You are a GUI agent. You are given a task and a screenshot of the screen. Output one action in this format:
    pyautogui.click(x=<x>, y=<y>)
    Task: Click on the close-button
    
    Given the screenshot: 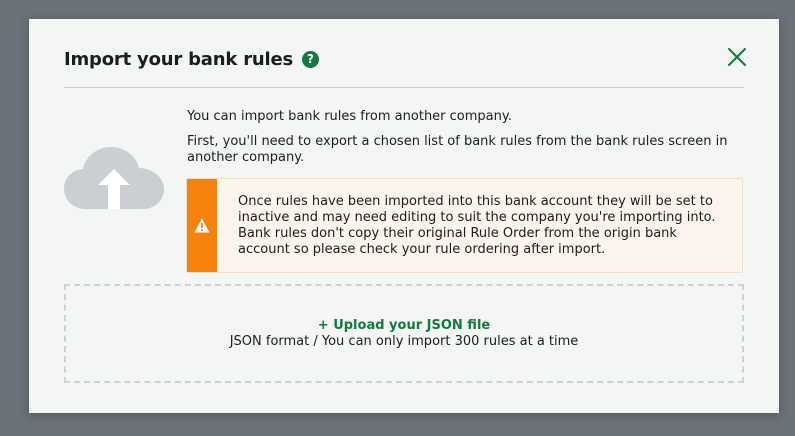 What is the action you would take?
    pyautogui.click(x=737, y=57)
    